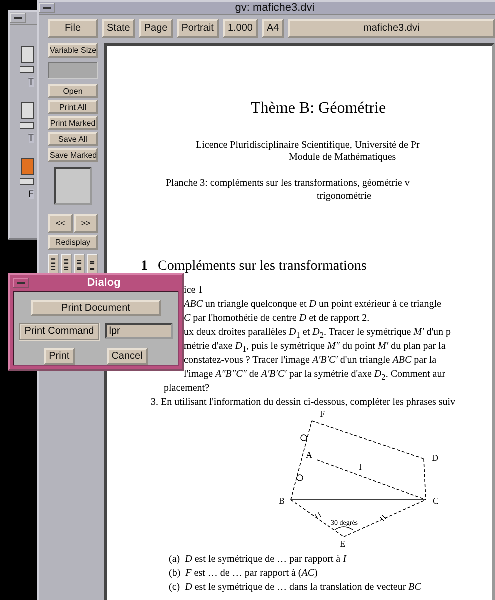  I want to click on next-button: >>, so click(86, 223).